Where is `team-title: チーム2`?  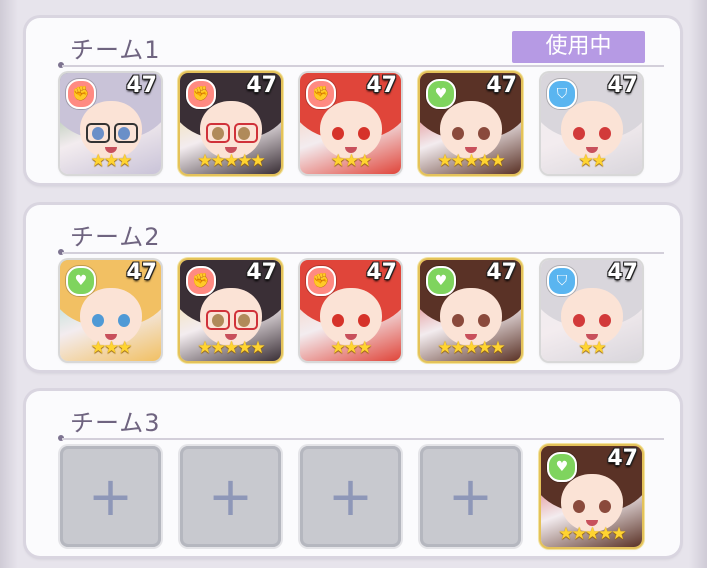
team-title: チーム2 is located at coordinates (115, 237).